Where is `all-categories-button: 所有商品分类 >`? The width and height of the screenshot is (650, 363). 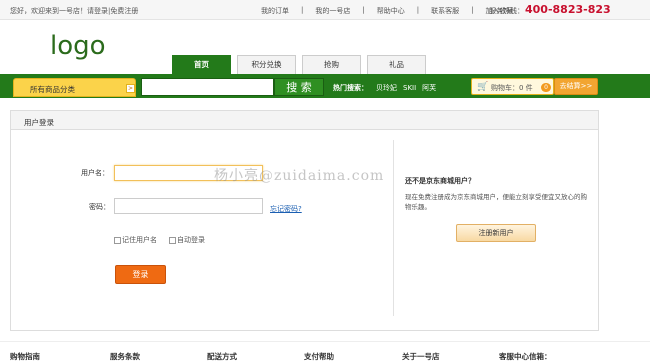 all-categories-button: 所有商品分类 > is located at coordinates (74, 87).